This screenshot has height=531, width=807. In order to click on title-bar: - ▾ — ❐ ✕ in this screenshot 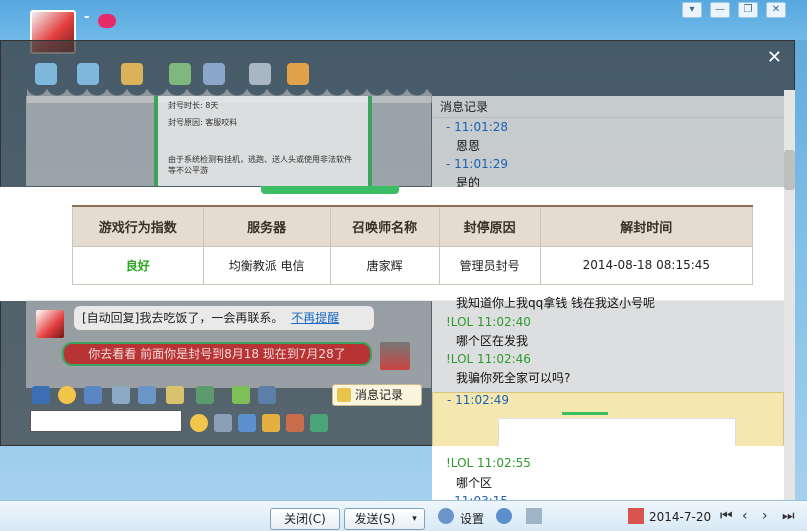, I will do `click(403, 27)`.